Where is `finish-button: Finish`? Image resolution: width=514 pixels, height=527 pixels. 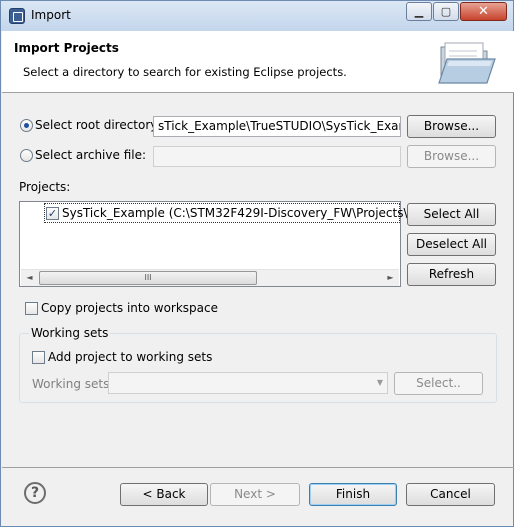 finish-button: Finish is located at coordinates (353, 494).